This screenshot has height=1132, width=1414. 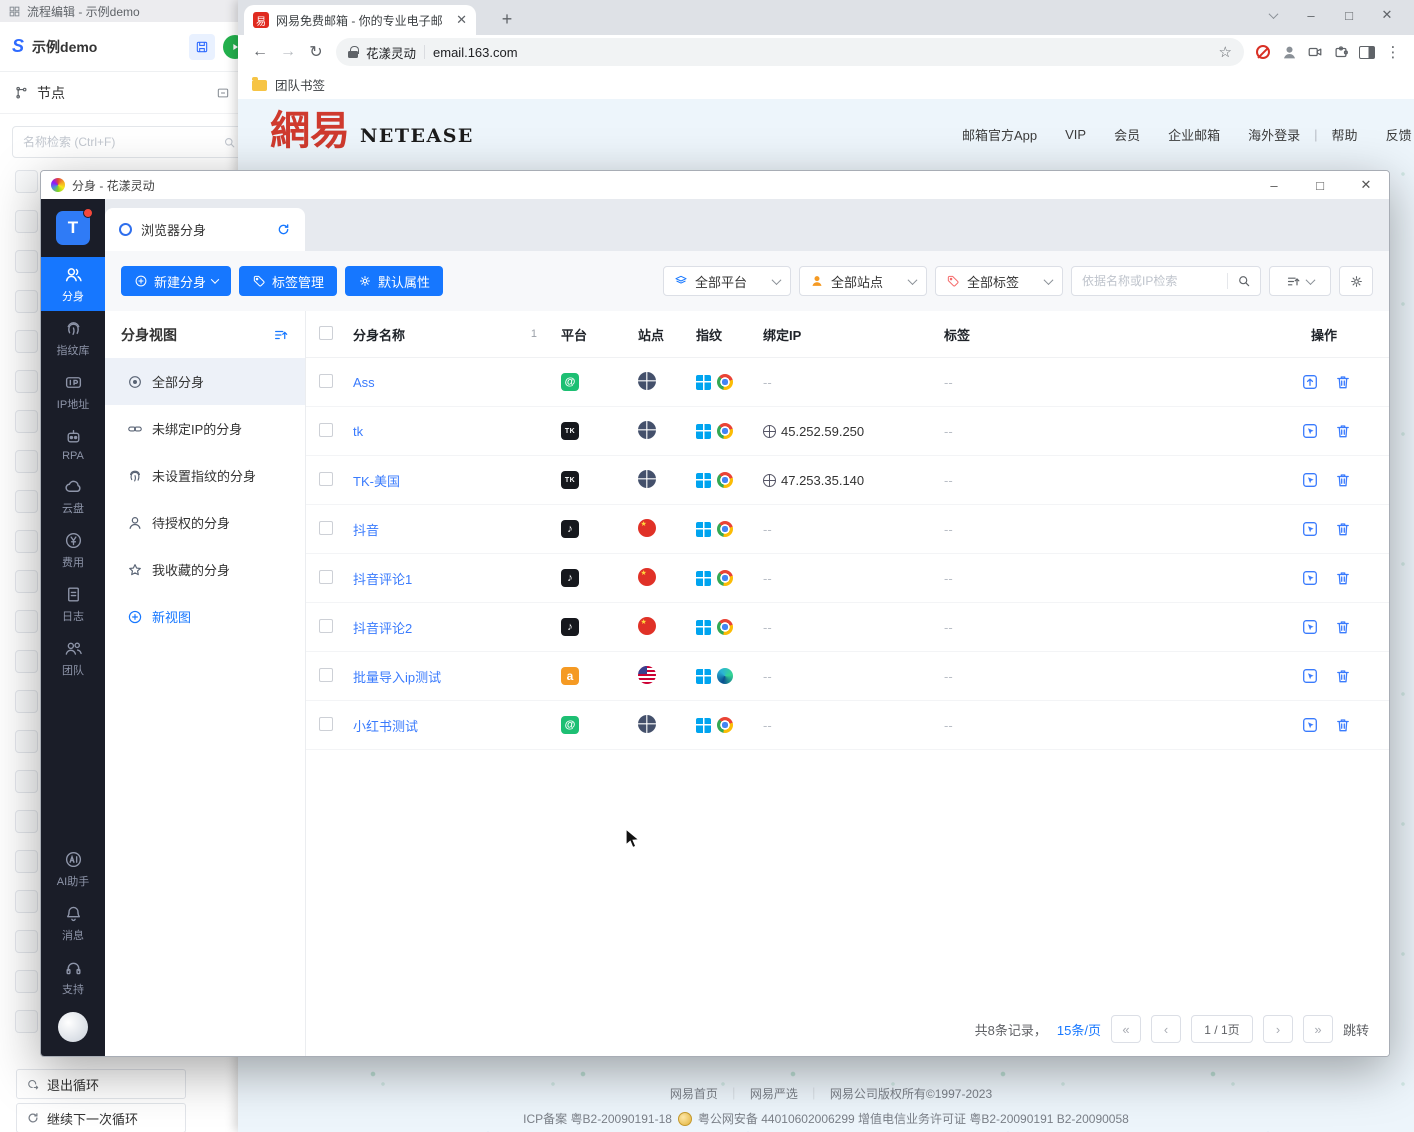 What do you see at coordinates (74, 226) in the screenshot?
I see `team-avatar: T` at bounding box center [74, 226].